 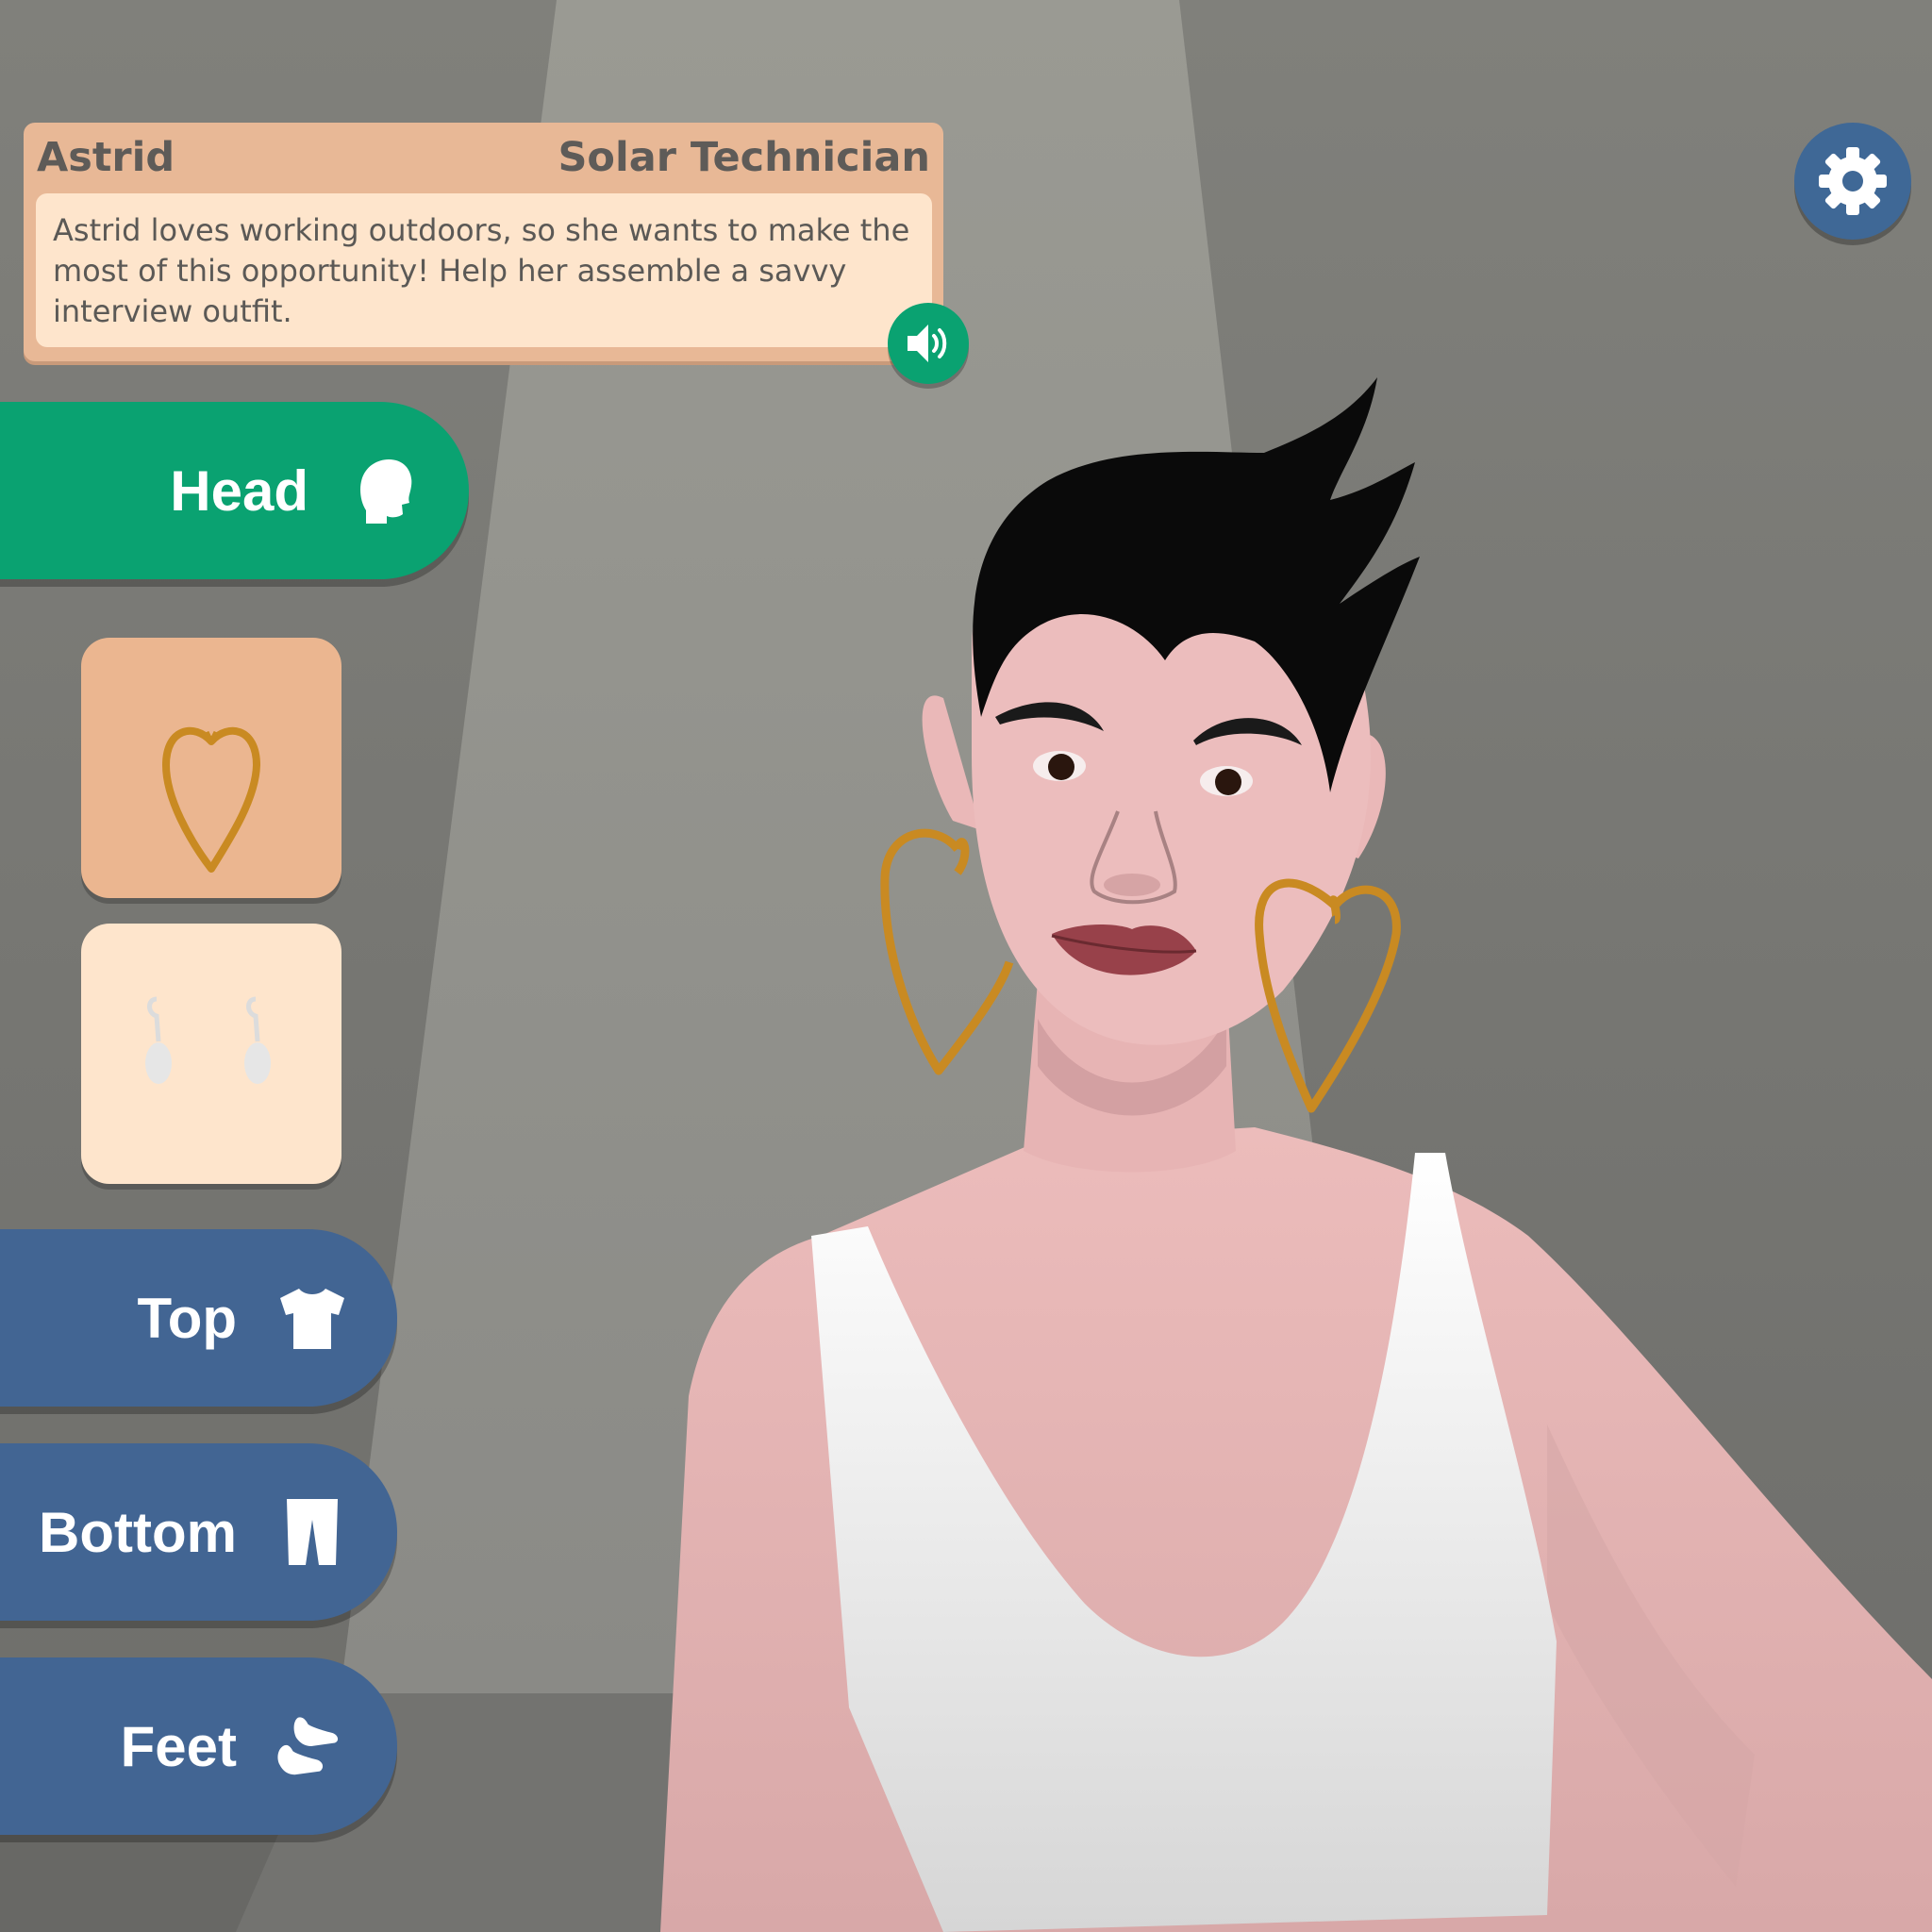 I want to click on tab-head-label: Head, so click(x=239, y=490).